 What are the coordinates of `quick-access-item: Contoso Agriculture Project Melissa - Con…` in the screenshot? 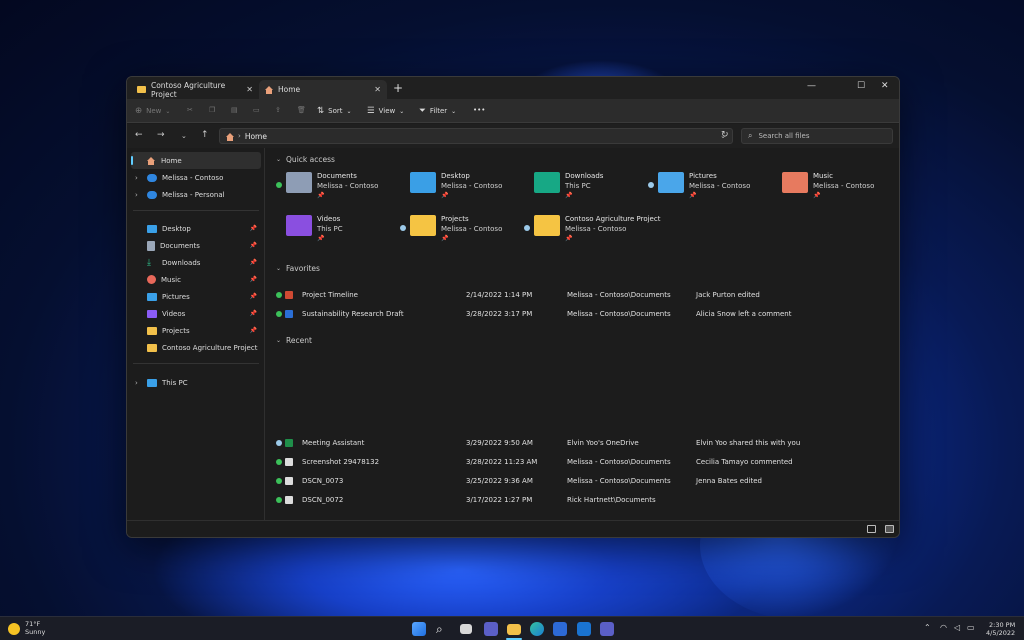 It's located at (592, 228).